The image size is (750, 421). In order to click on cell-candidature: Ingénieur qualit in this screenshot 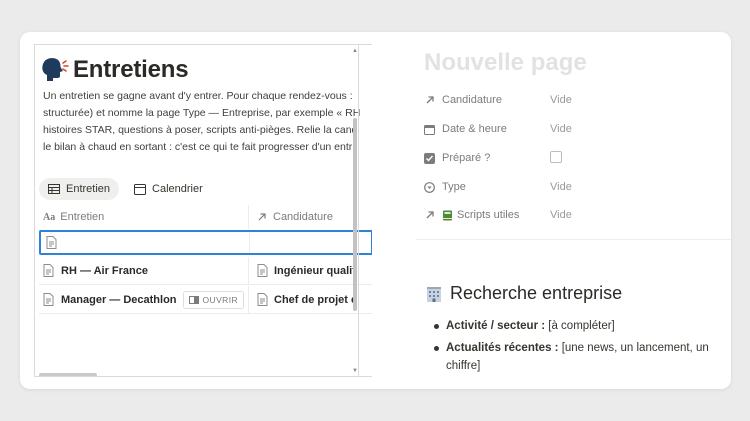, I will do `click(302, 270)`.